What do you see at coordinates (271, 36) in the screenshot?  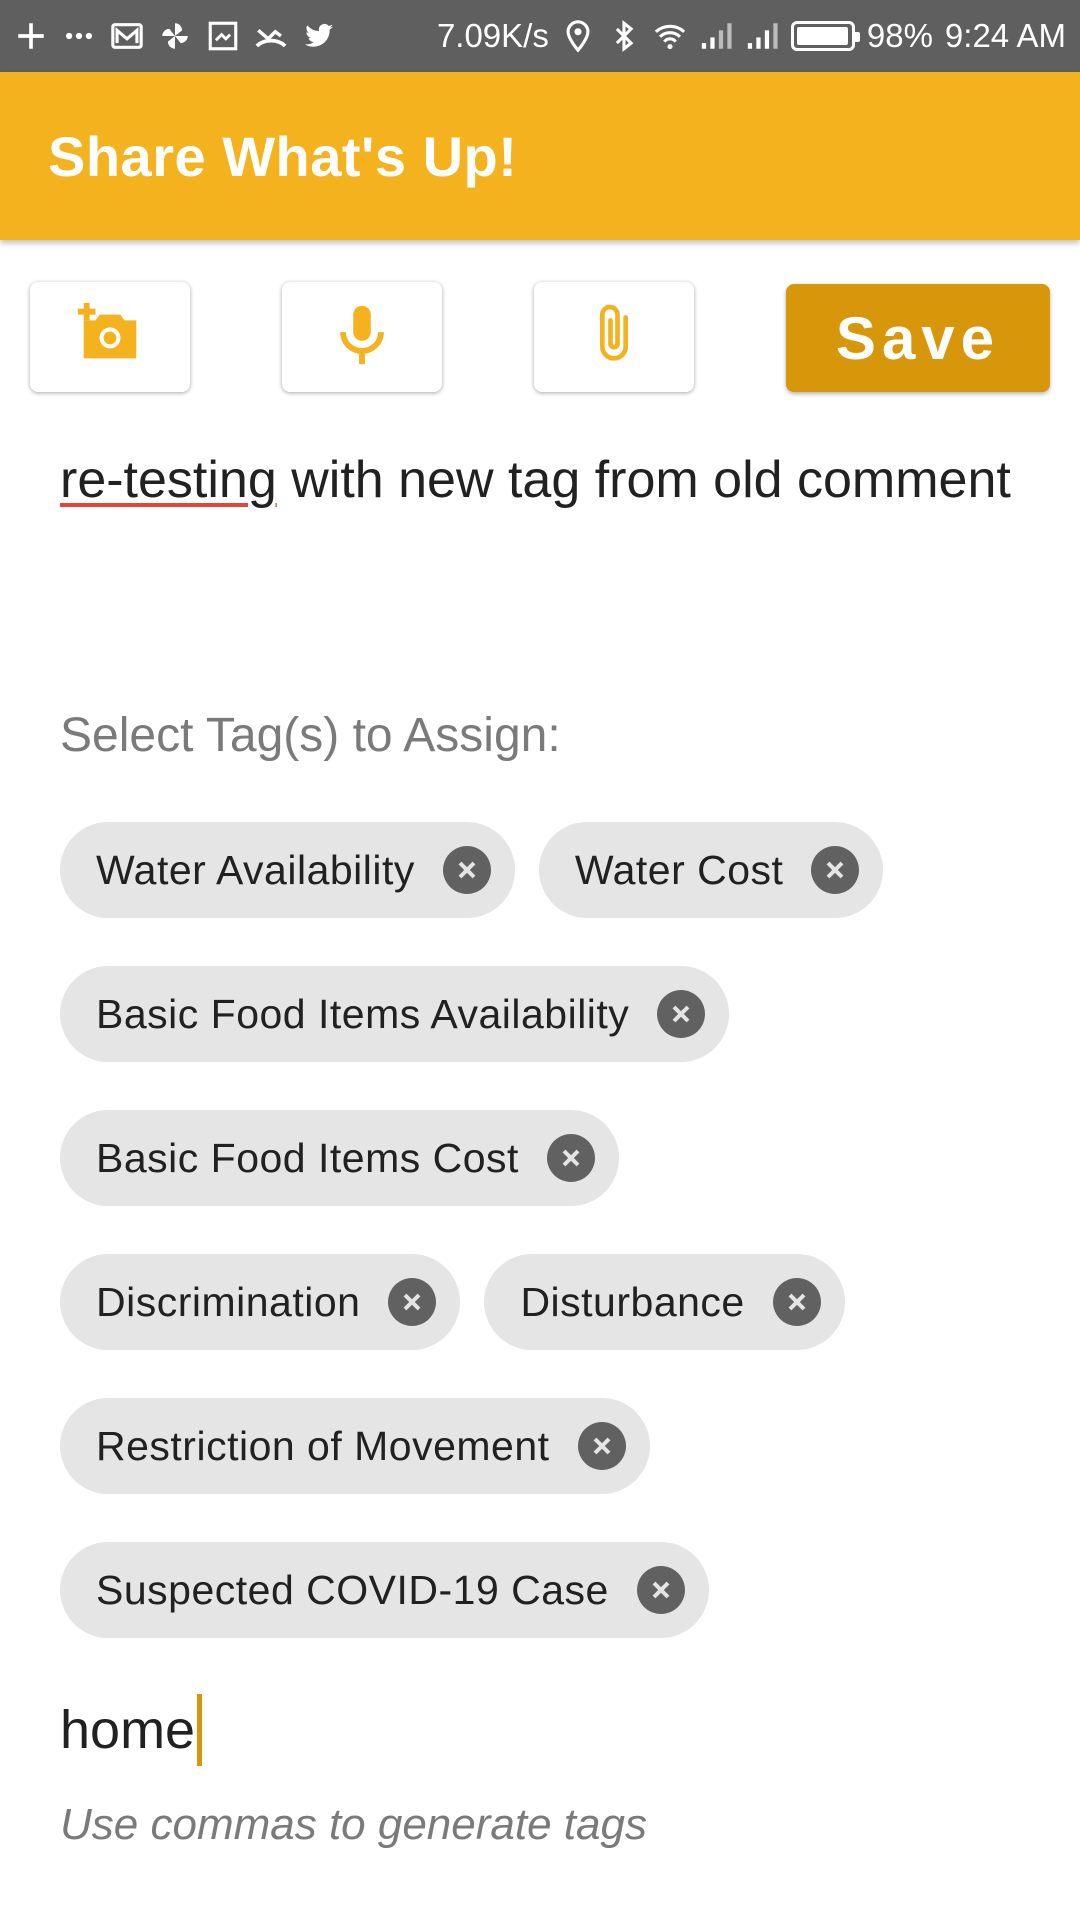 I see `missed-call-icon` at bounding box center [271, 36].